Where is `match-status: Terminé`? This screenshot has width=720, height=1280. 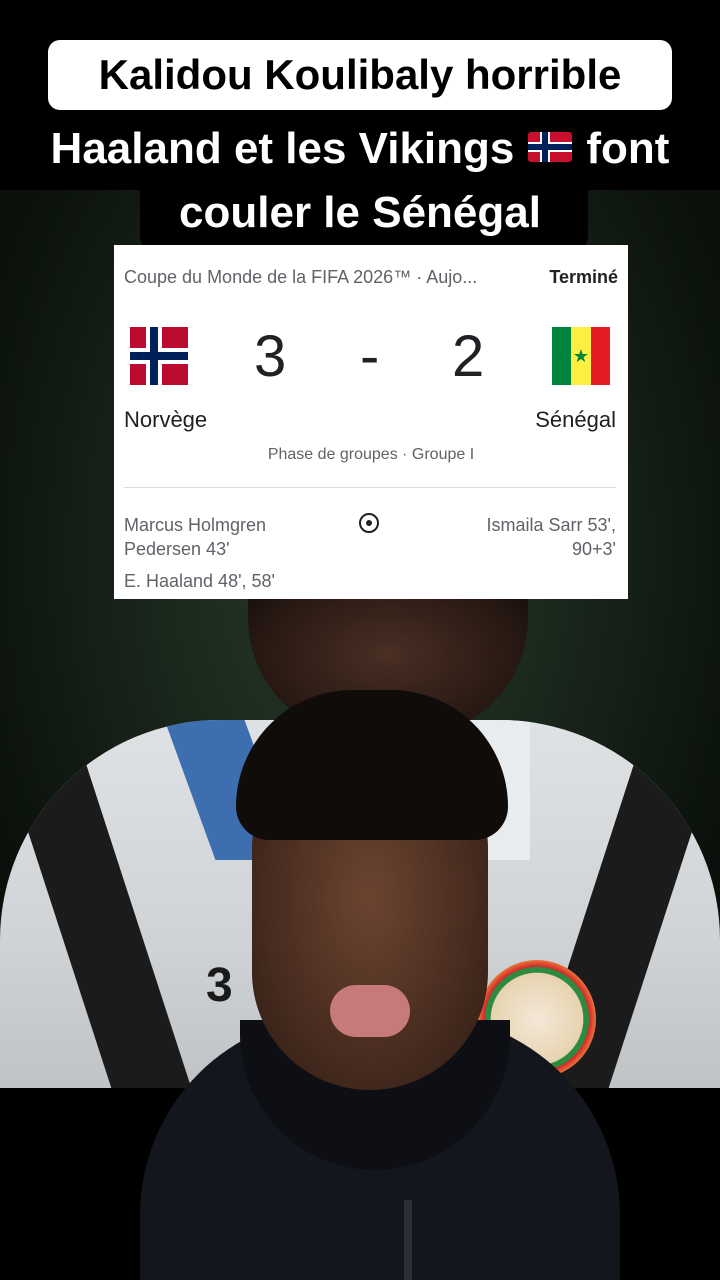 match-status: Terminé is located at coordinates (583, 277).